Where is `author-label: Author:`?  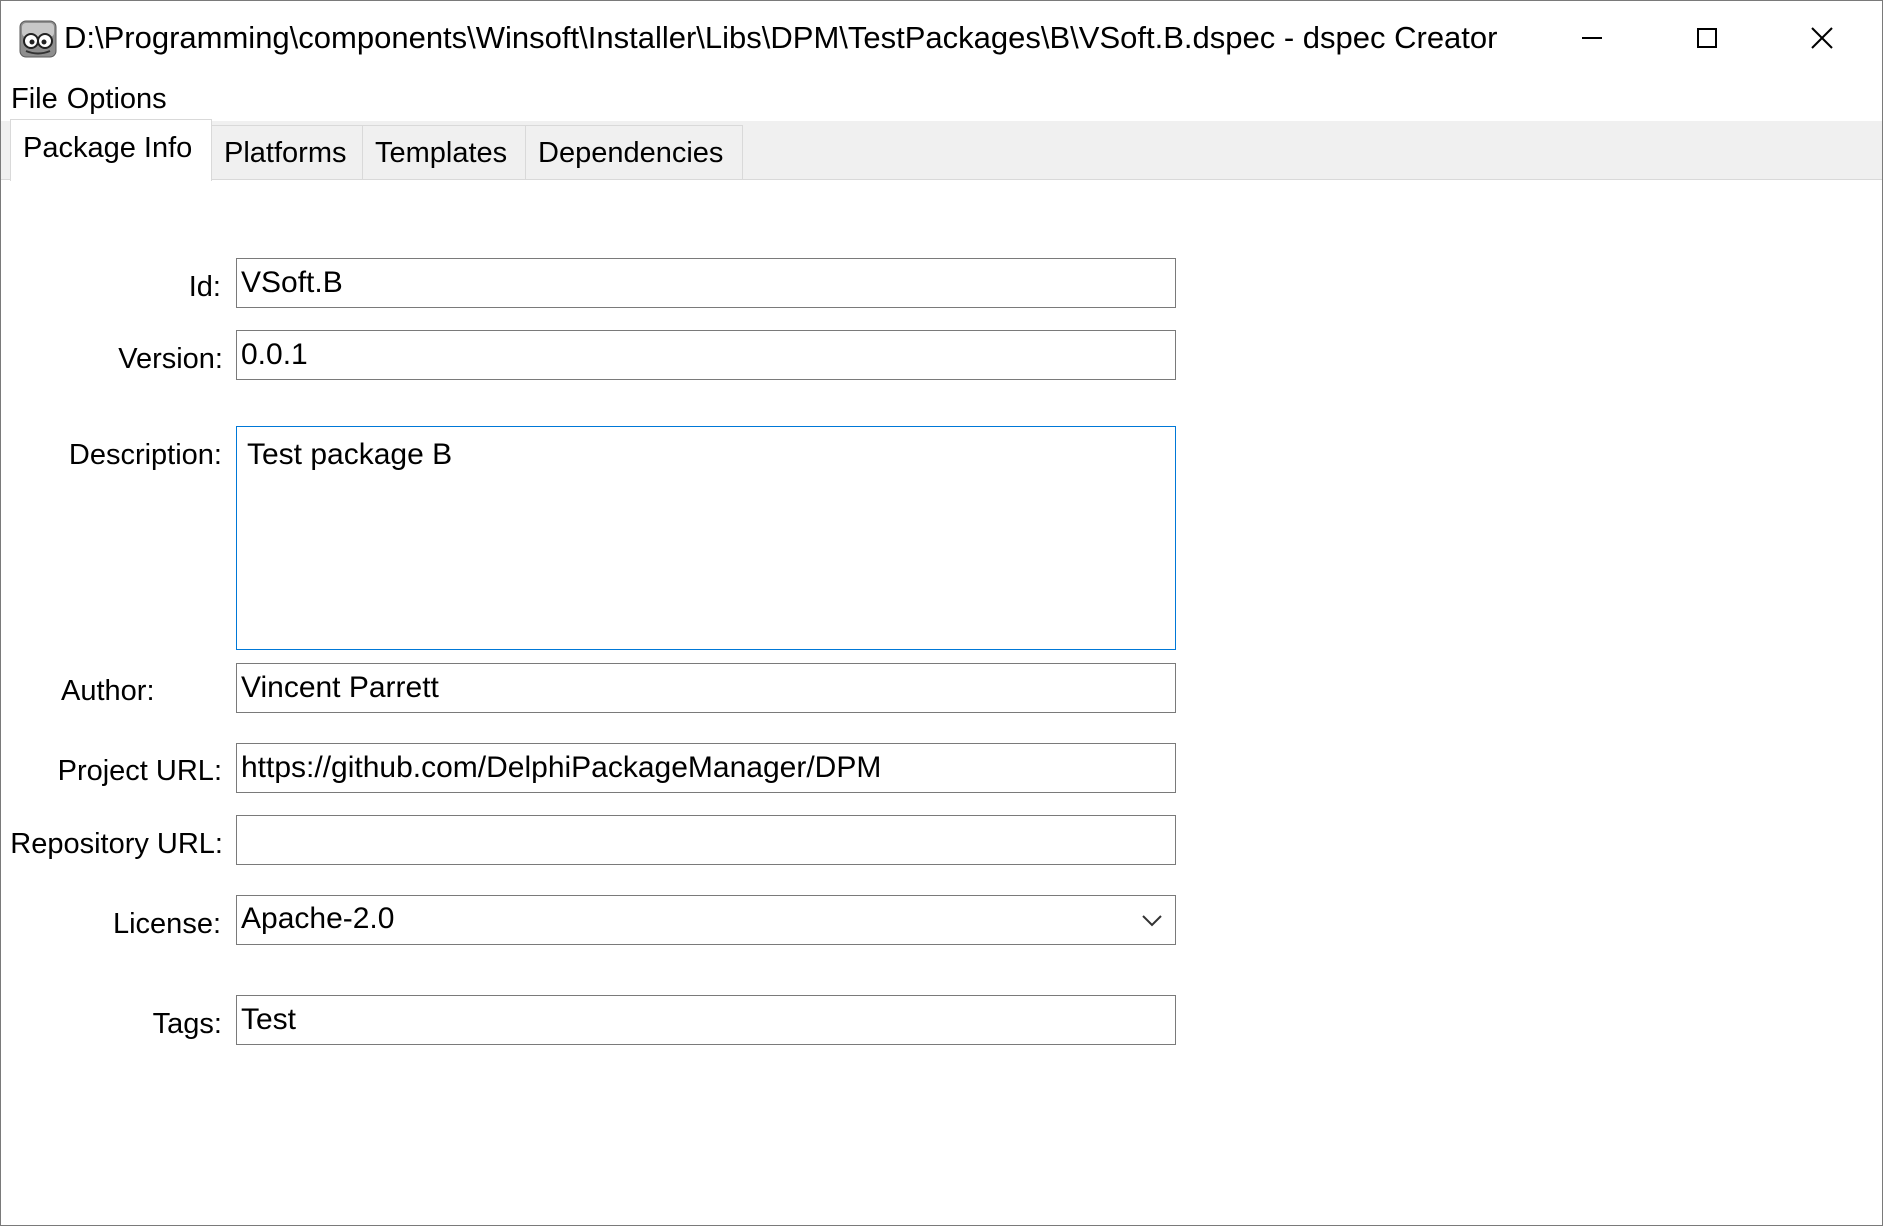
author-label: Author: is located at coordinates (108, 691).